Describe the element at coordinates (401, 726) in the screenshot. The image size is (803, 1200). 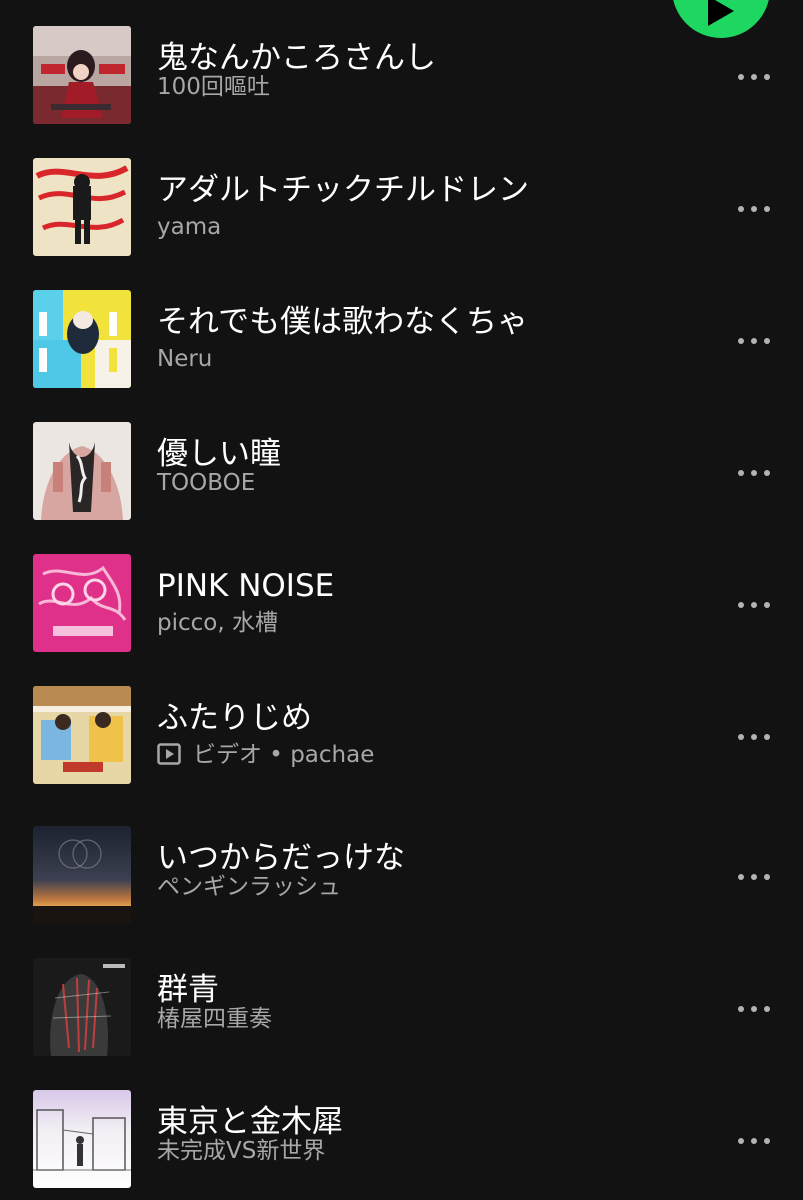
I see `track-row: ふたりじめ ビデオ • pachae` at that location.